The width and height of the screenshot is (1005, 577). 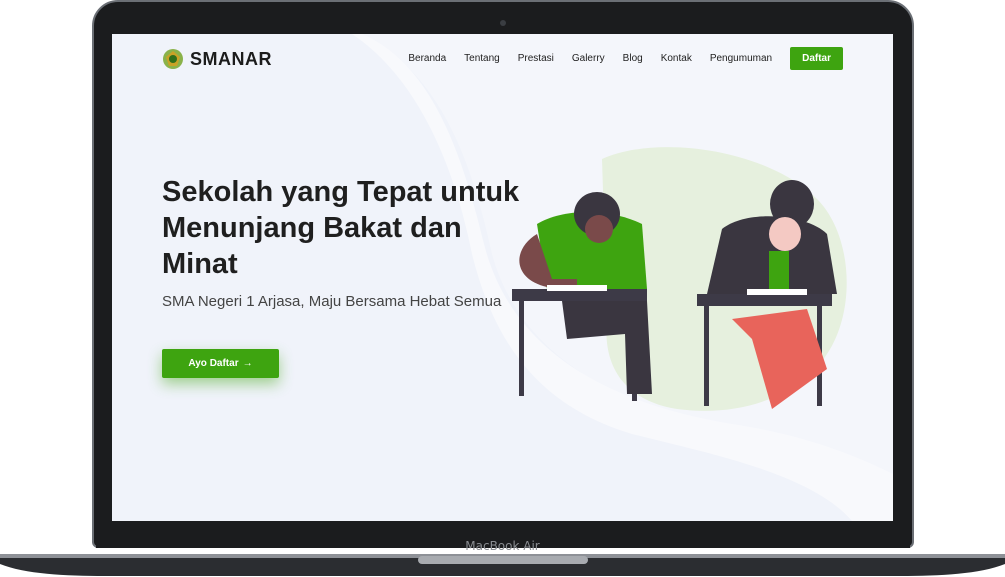 I want to click on nav-item-galerry: Galerry, so click(x=588, y=58).